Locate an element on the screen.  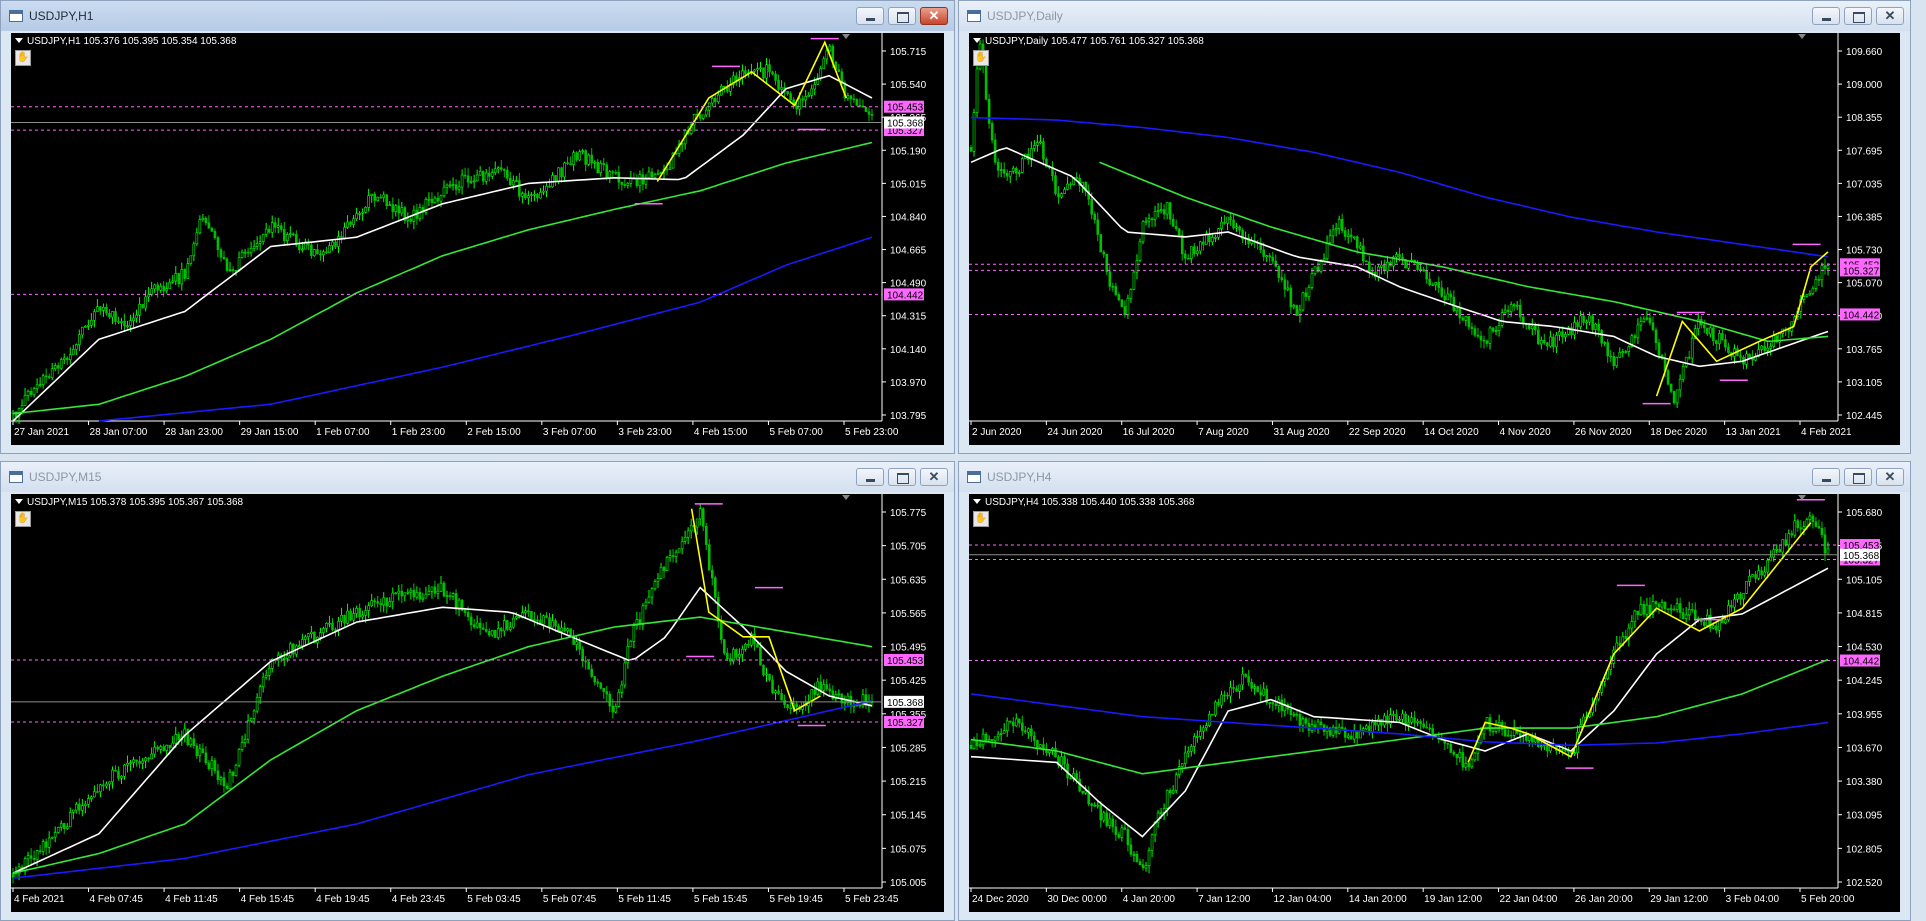
window-titlebar: USDJPY,H4 ✕ is located at coordinates (1434, 477).